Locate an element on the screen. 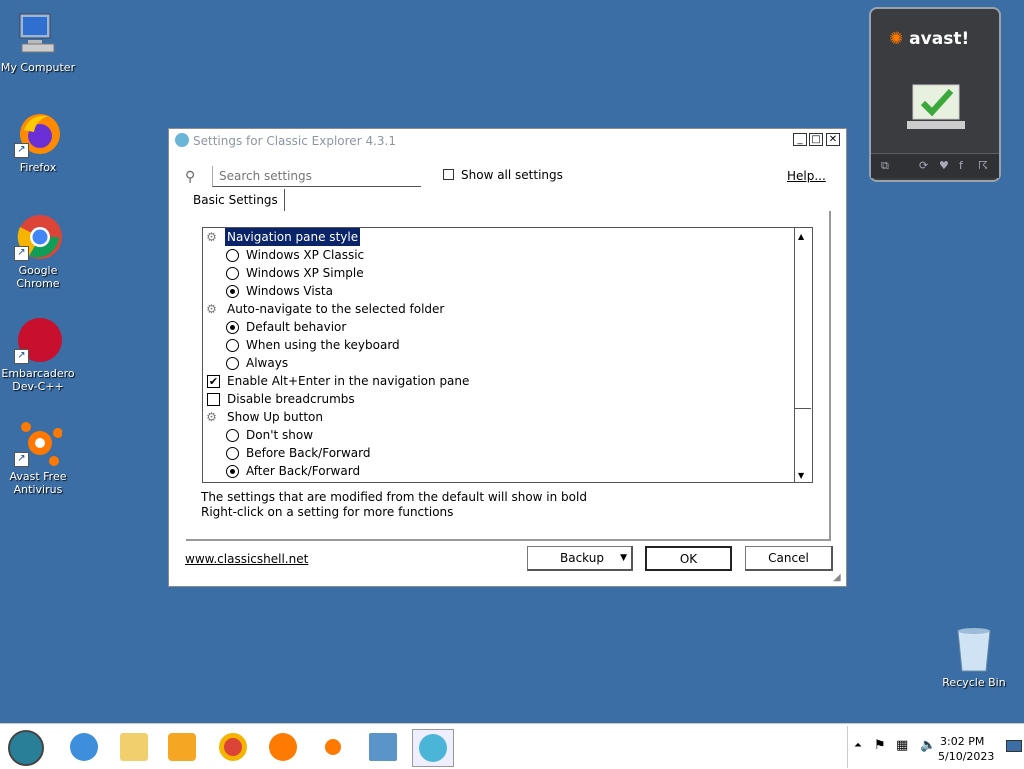 The width and height of the screenshot is (1024, 769). maximize-button: □ is located at coordinates (816, 139).